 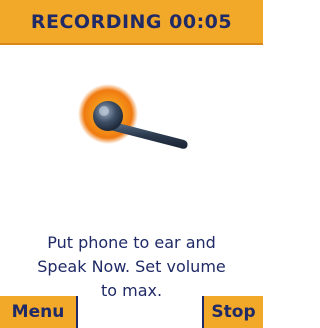 I want to click on instruction-line: Speak Now. Set volume, so click(x=131, y=266).